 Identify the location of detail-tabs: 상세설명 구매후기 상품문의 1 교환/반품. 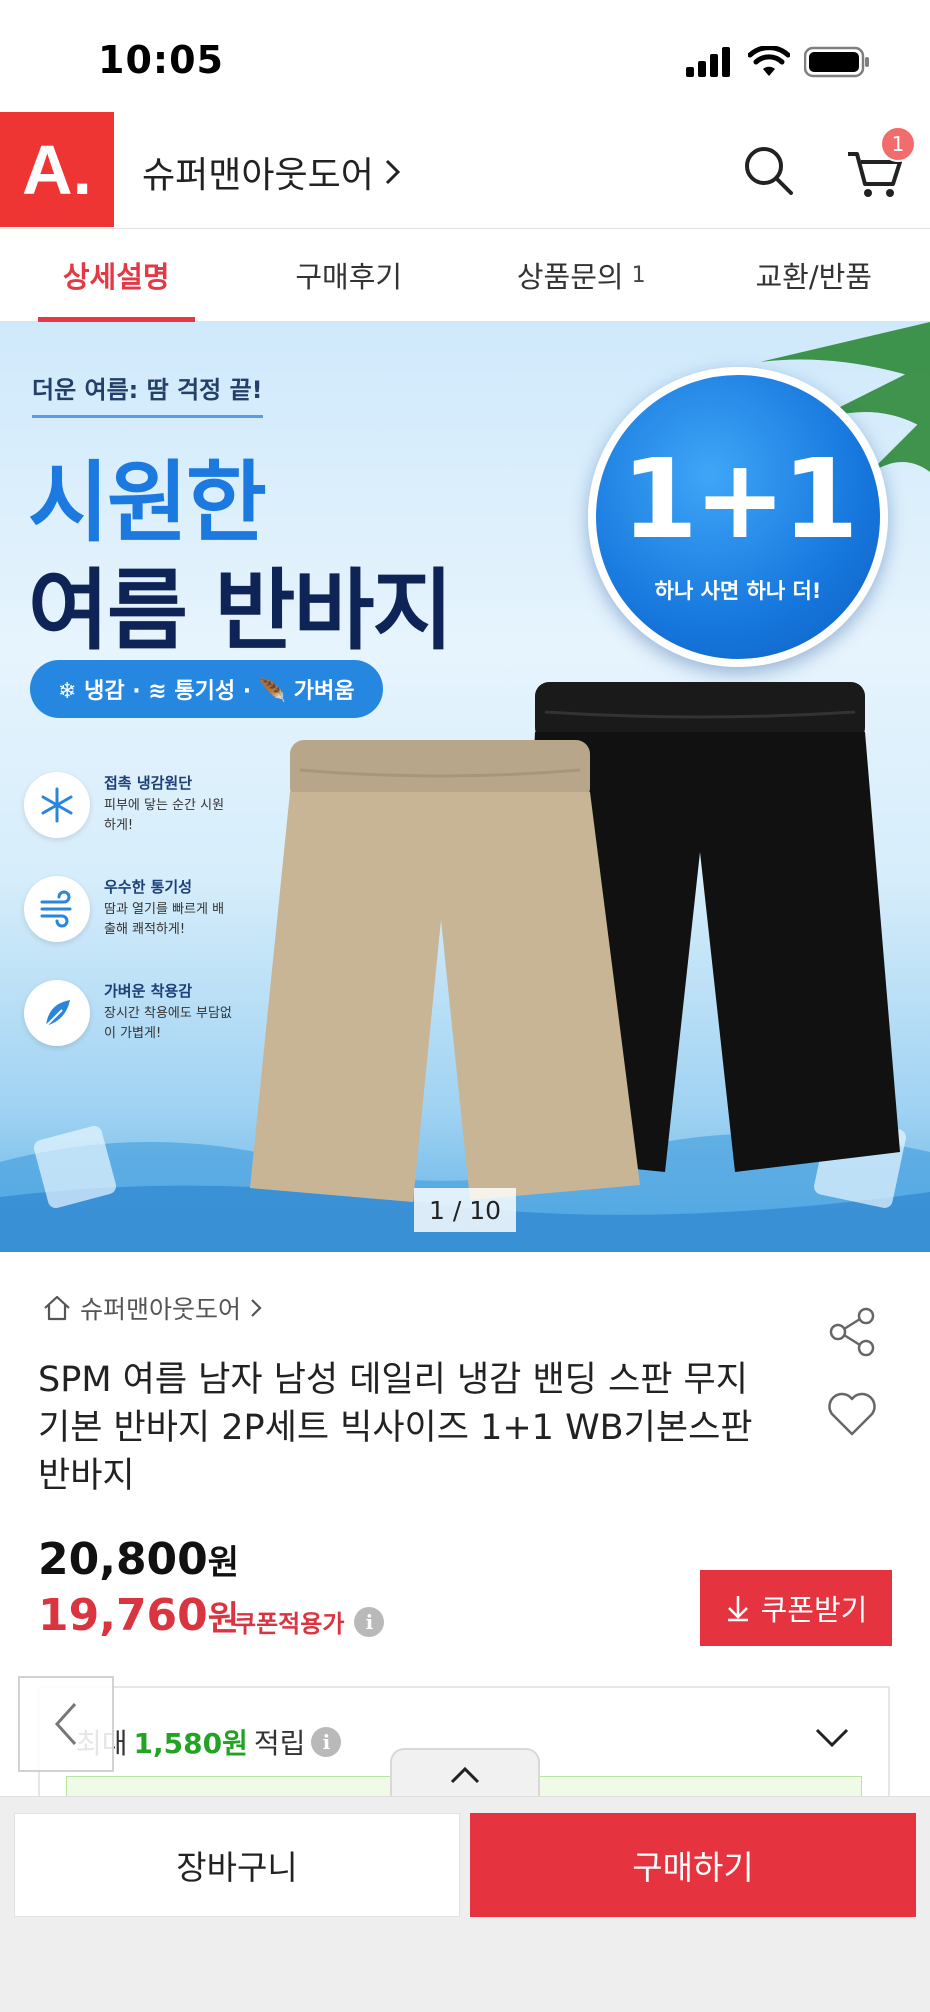
(465, 275).